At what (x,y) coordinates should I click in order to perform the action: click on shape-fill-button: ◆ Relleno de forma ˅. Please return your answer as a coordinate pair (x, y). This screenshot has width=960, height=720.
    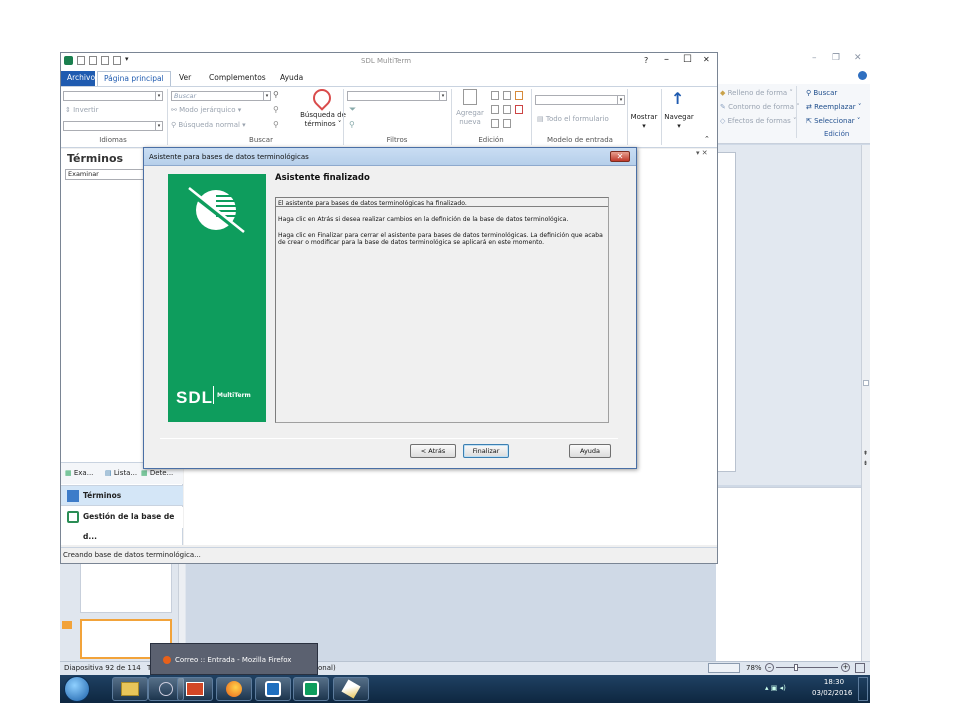
    Looking at the image, I should click on (756, 93).